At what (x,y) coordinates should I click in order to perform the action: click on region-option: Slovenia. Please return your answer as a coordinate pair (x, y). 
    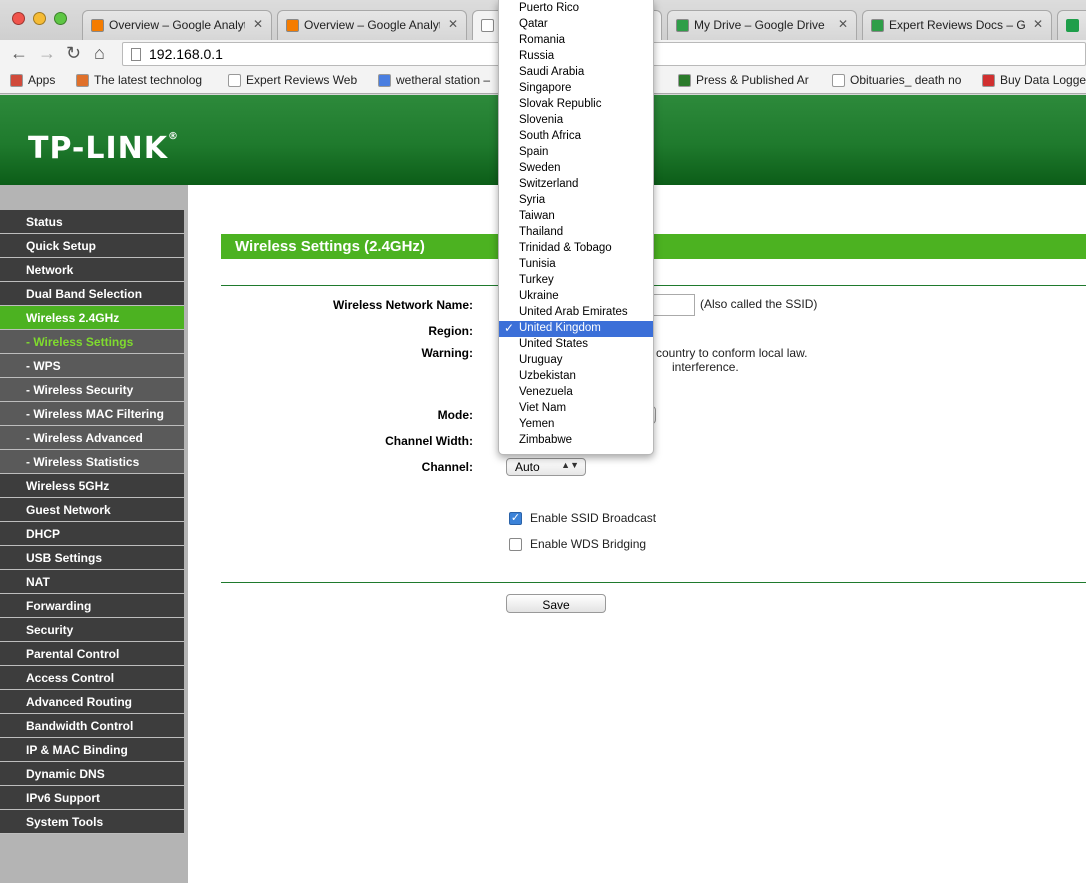
    Looking at the image, I should click on (576, 121).